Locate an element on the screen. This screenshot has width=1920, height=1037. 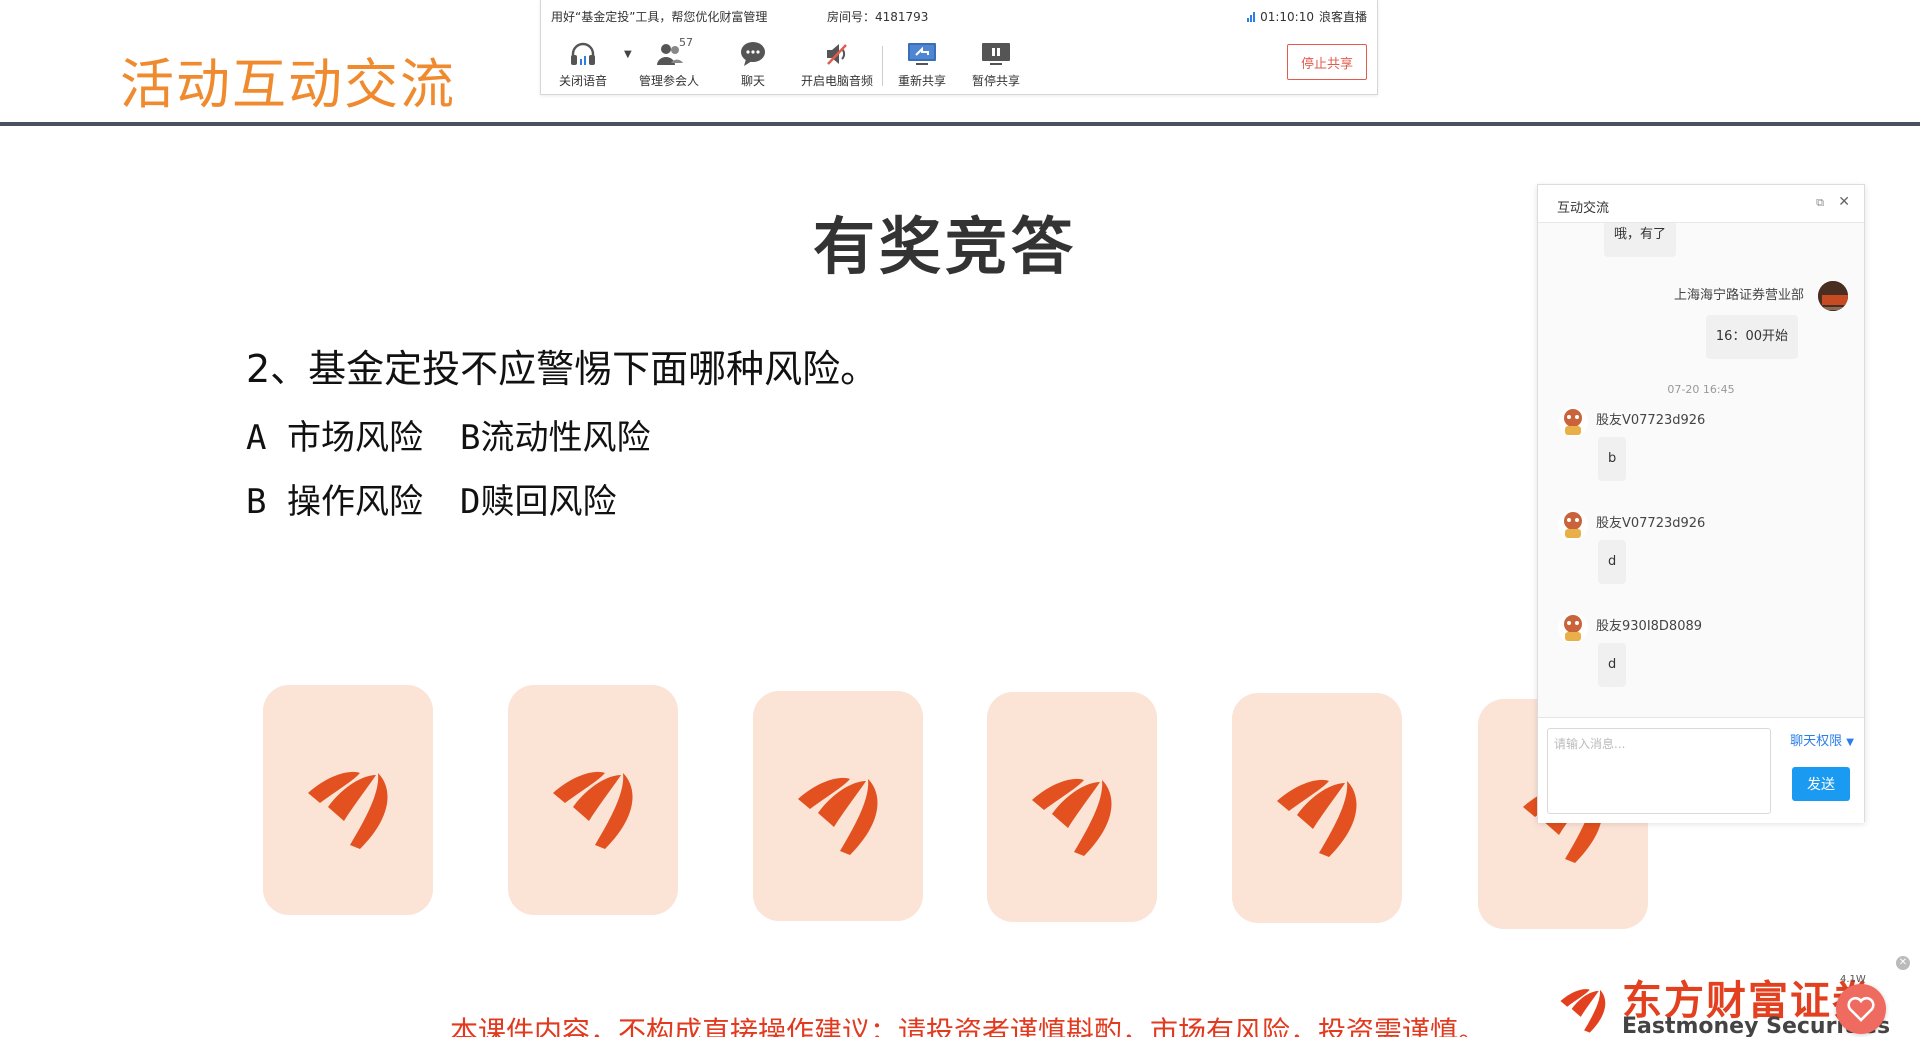
live-label: 浪客直播 is located at coordinates (1342, 17).